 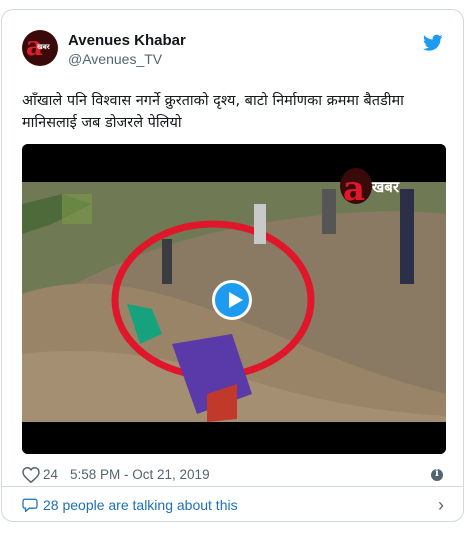 What do you see at coordinates (433, 43) in the screenshot?
I see `twitter-bird-icon` at bounding box center [433, 43].